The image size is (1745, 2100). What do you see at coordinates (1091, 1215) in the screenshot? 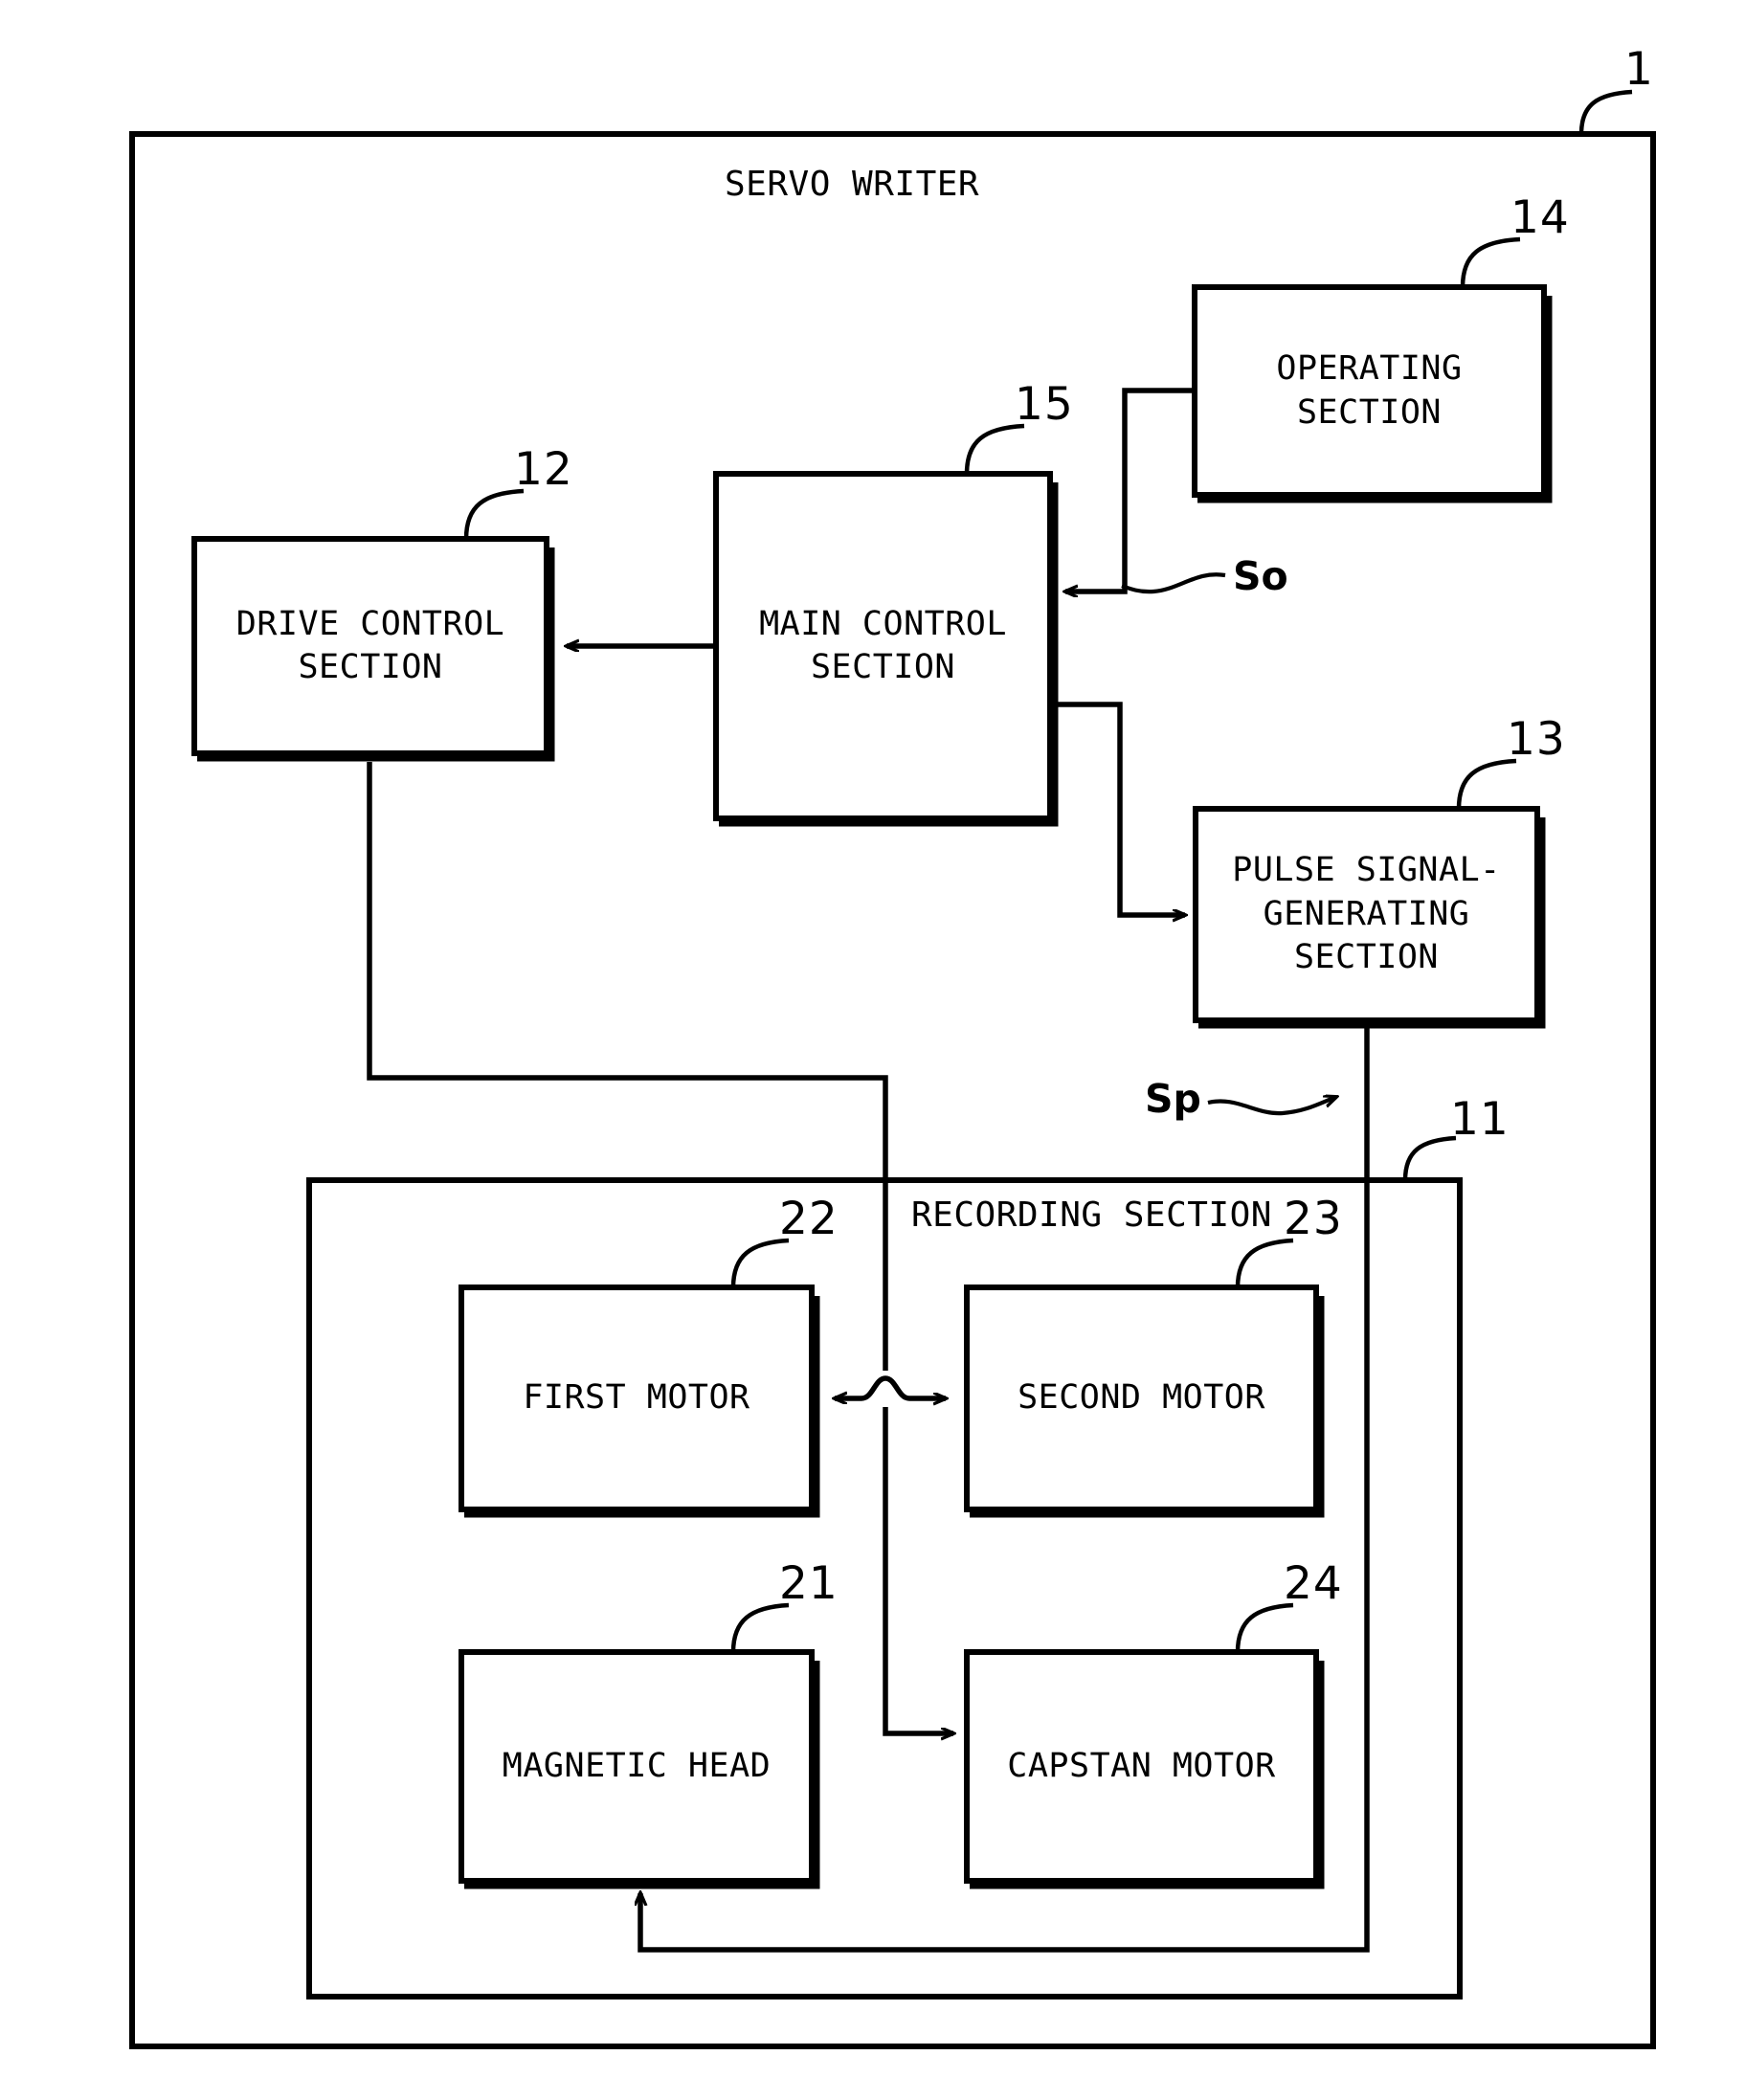
I see `recording-section-title: RECORDING SECTION` at bounding box center [1091, 1215].